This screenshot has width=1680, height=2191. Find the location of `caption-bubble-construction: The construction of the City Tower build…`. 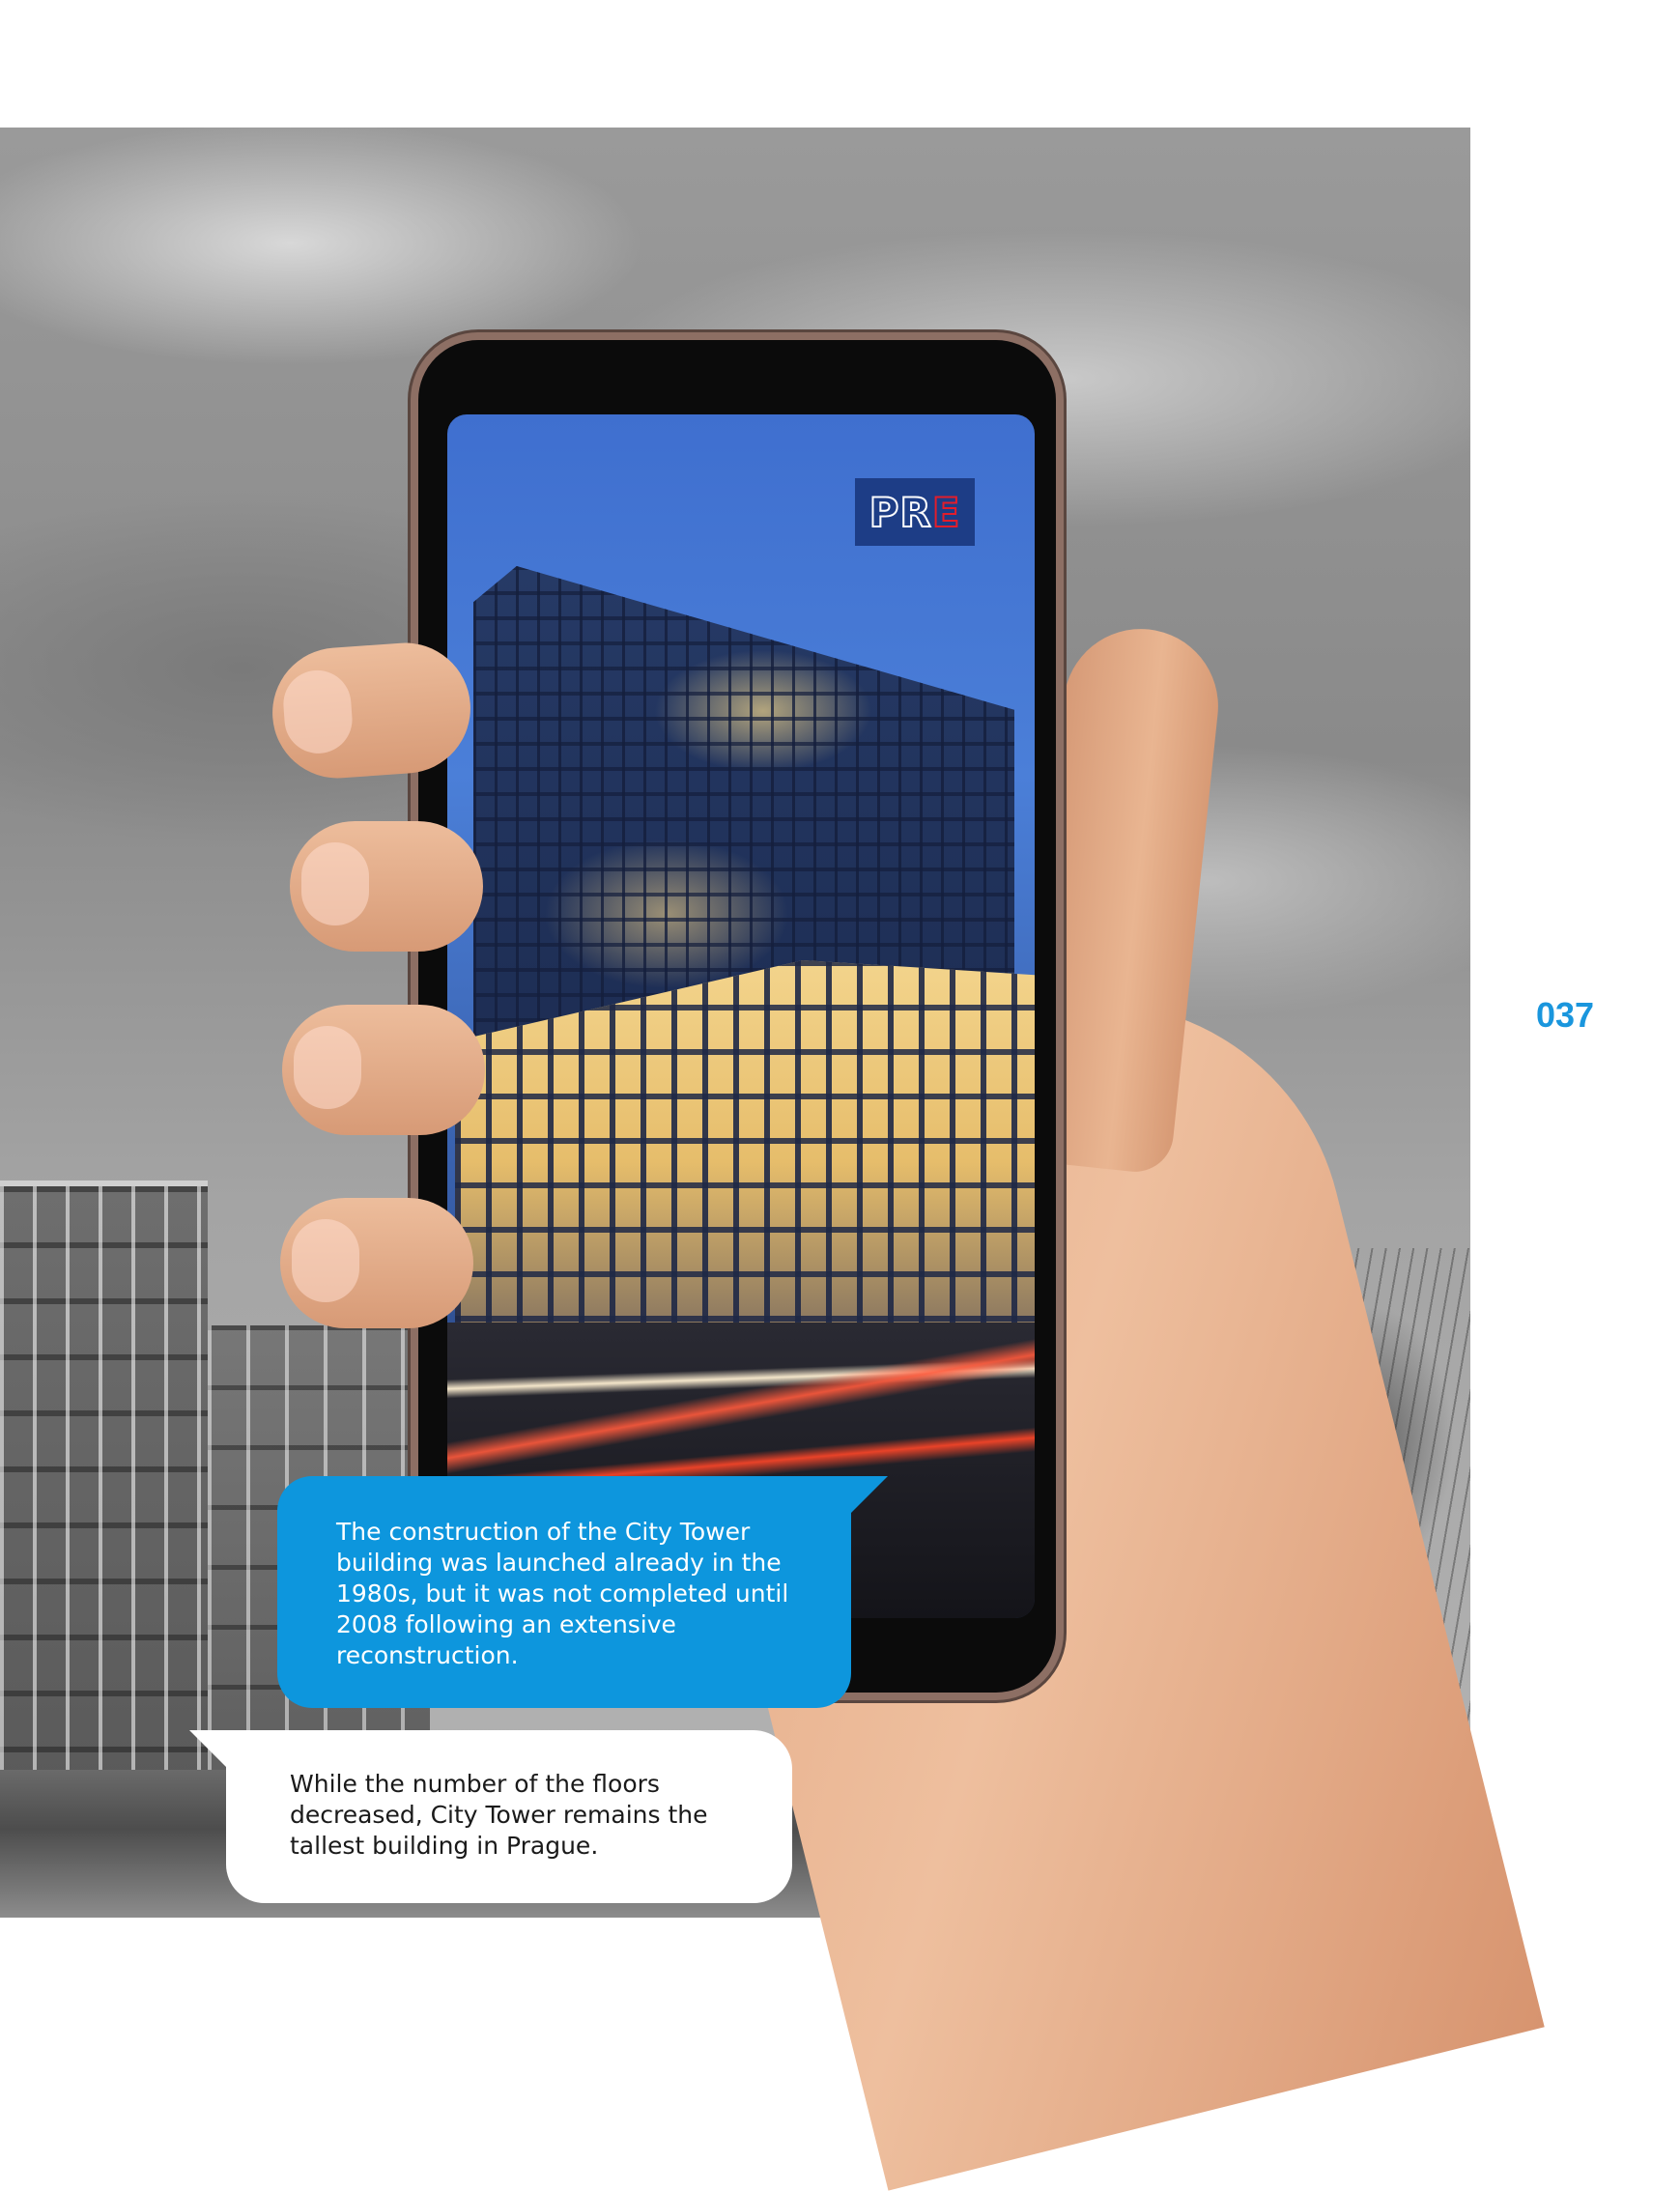

caption-bubble-construction: The construction of the City Tower build… is located at coordinates (582, 1592).